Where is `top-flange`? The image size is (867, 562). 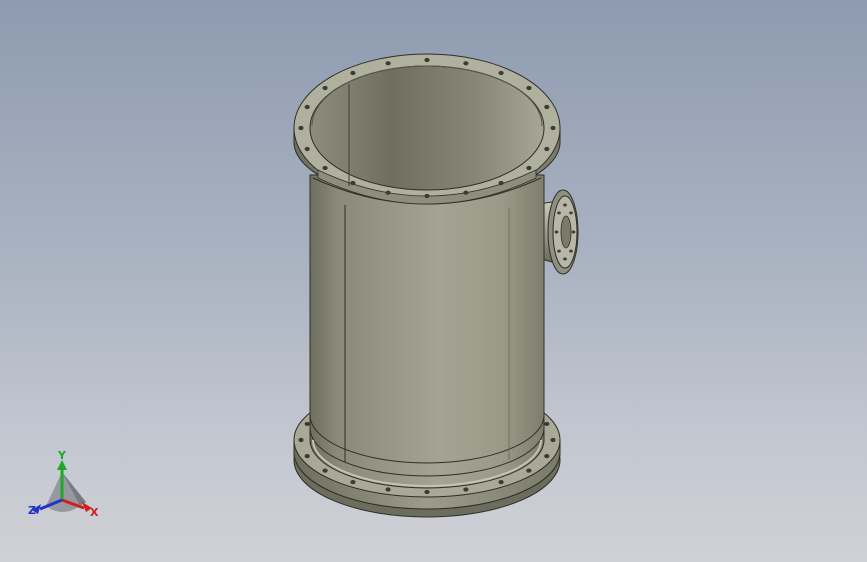 top-flange is located at coordinates (427, 129).